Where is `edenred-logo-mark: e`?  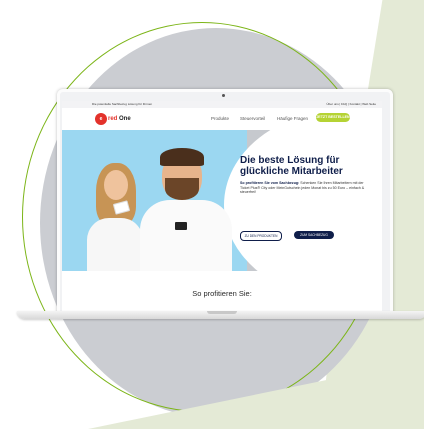
edenred-logo-mark: e is located at coordinates (101, 119).